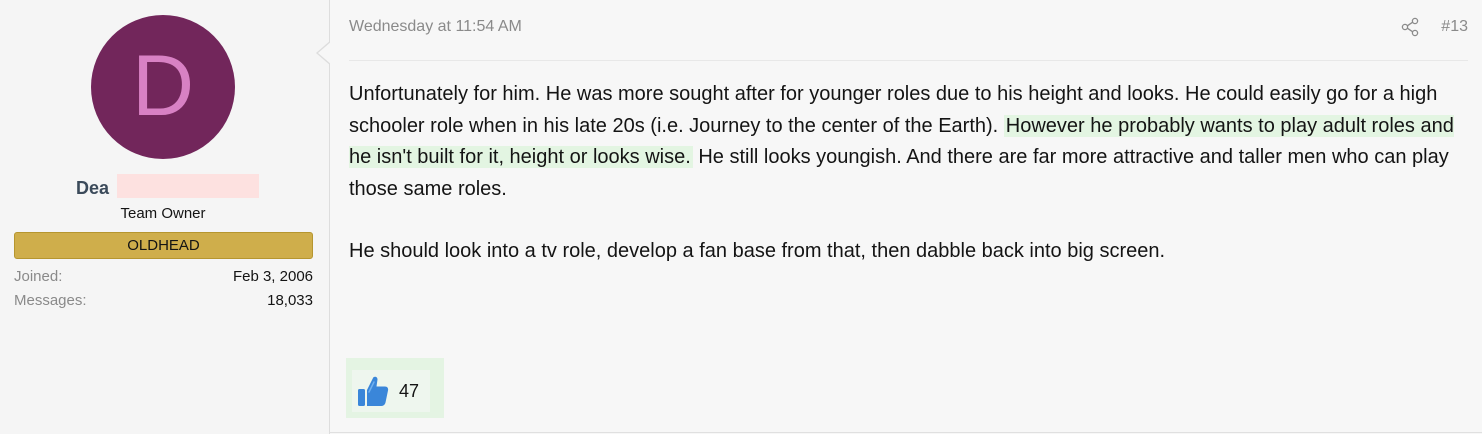 This screenshot has width=1482, height=434. I want to click on stat-joined-value: Feb 3, 2006, so click(272, 276).